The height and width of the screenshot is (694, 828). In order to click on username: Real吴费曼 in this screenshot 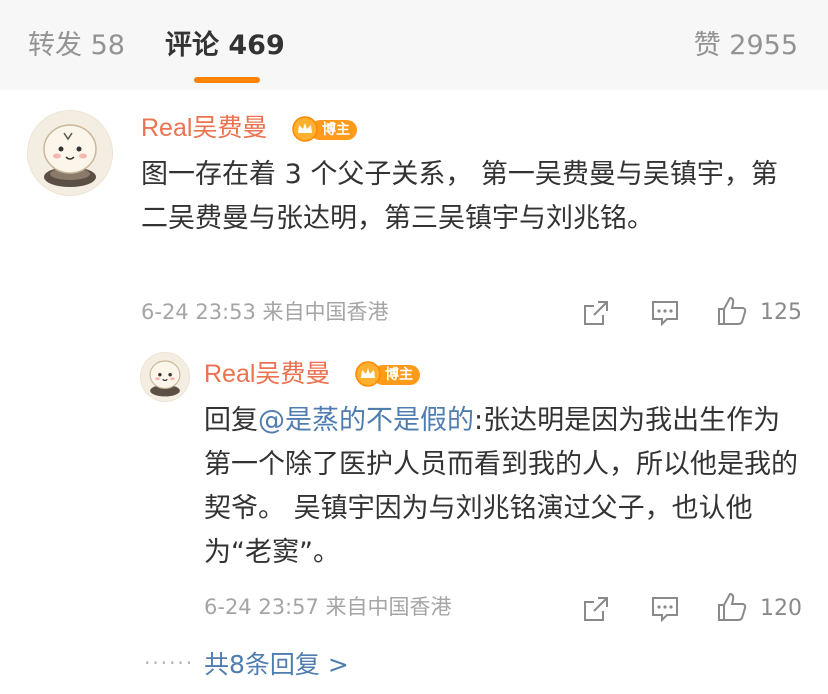, I will do `click(204, 128)`.